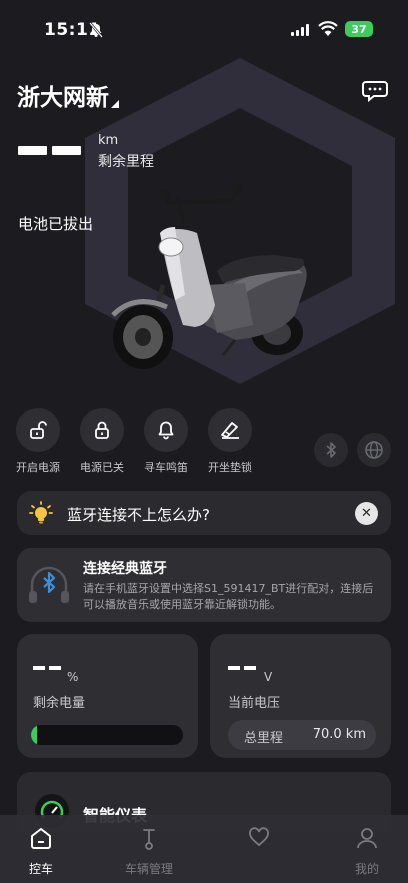 This screenshot has width=408, height=883. Describe the element at coordinates (359, 29) in the screenshot. I see `battery-indicator: 37` at that location.